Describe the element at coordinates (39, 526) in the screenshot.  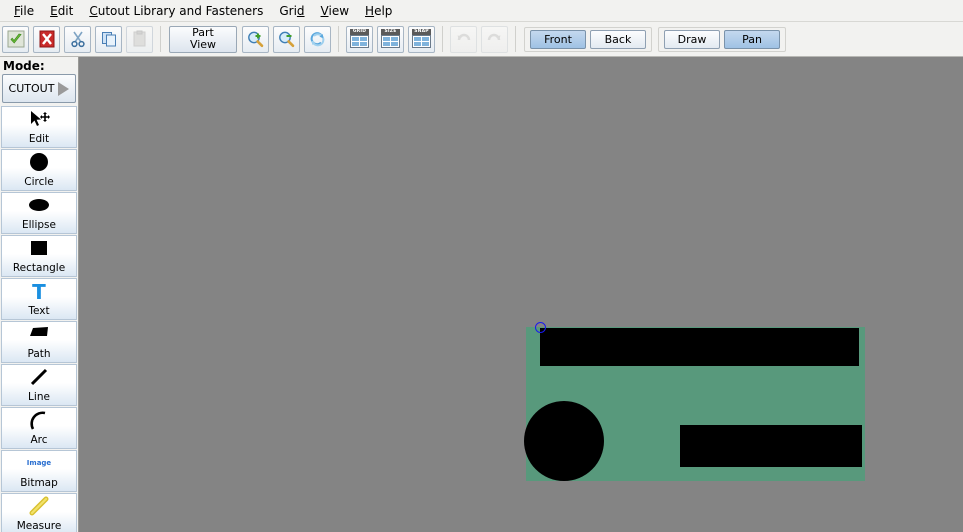
I see `tool-label: Measure` at that location.